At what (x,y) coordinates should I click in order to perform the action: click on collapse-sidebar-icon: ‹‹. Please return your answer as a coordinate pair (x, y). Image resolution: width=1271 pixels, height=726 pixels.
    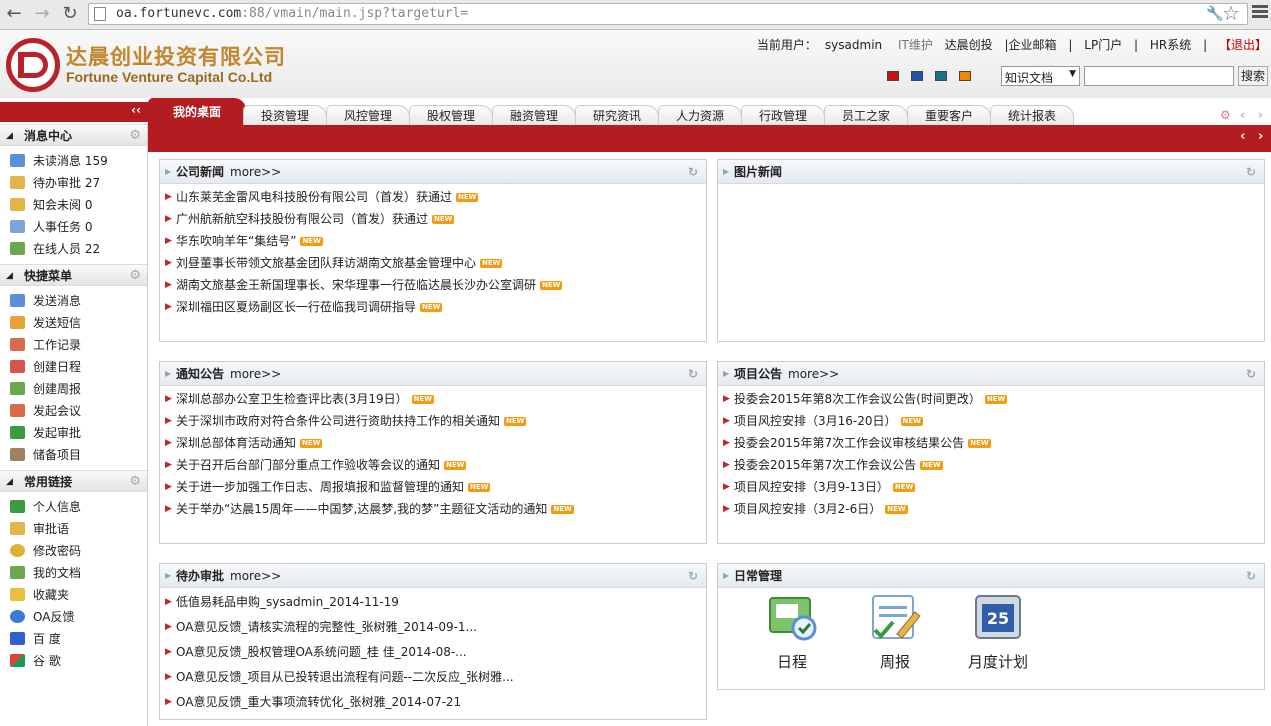
    Looking at the image, I should click on (136, 110).